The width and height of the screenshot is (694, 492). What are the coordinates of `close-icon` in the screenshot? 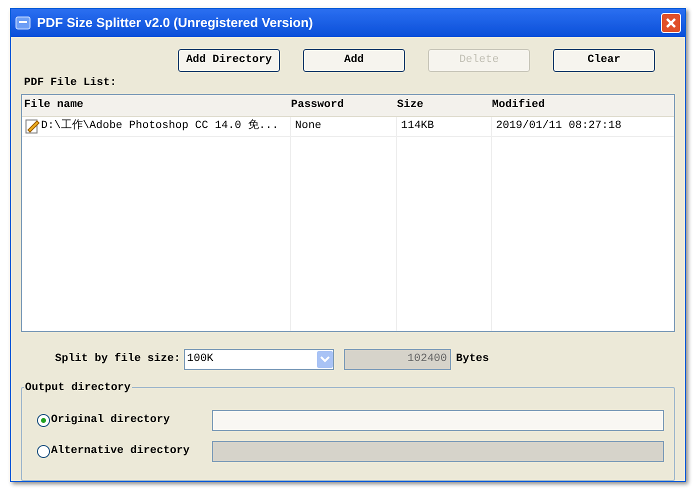 It's located at (671, 23).